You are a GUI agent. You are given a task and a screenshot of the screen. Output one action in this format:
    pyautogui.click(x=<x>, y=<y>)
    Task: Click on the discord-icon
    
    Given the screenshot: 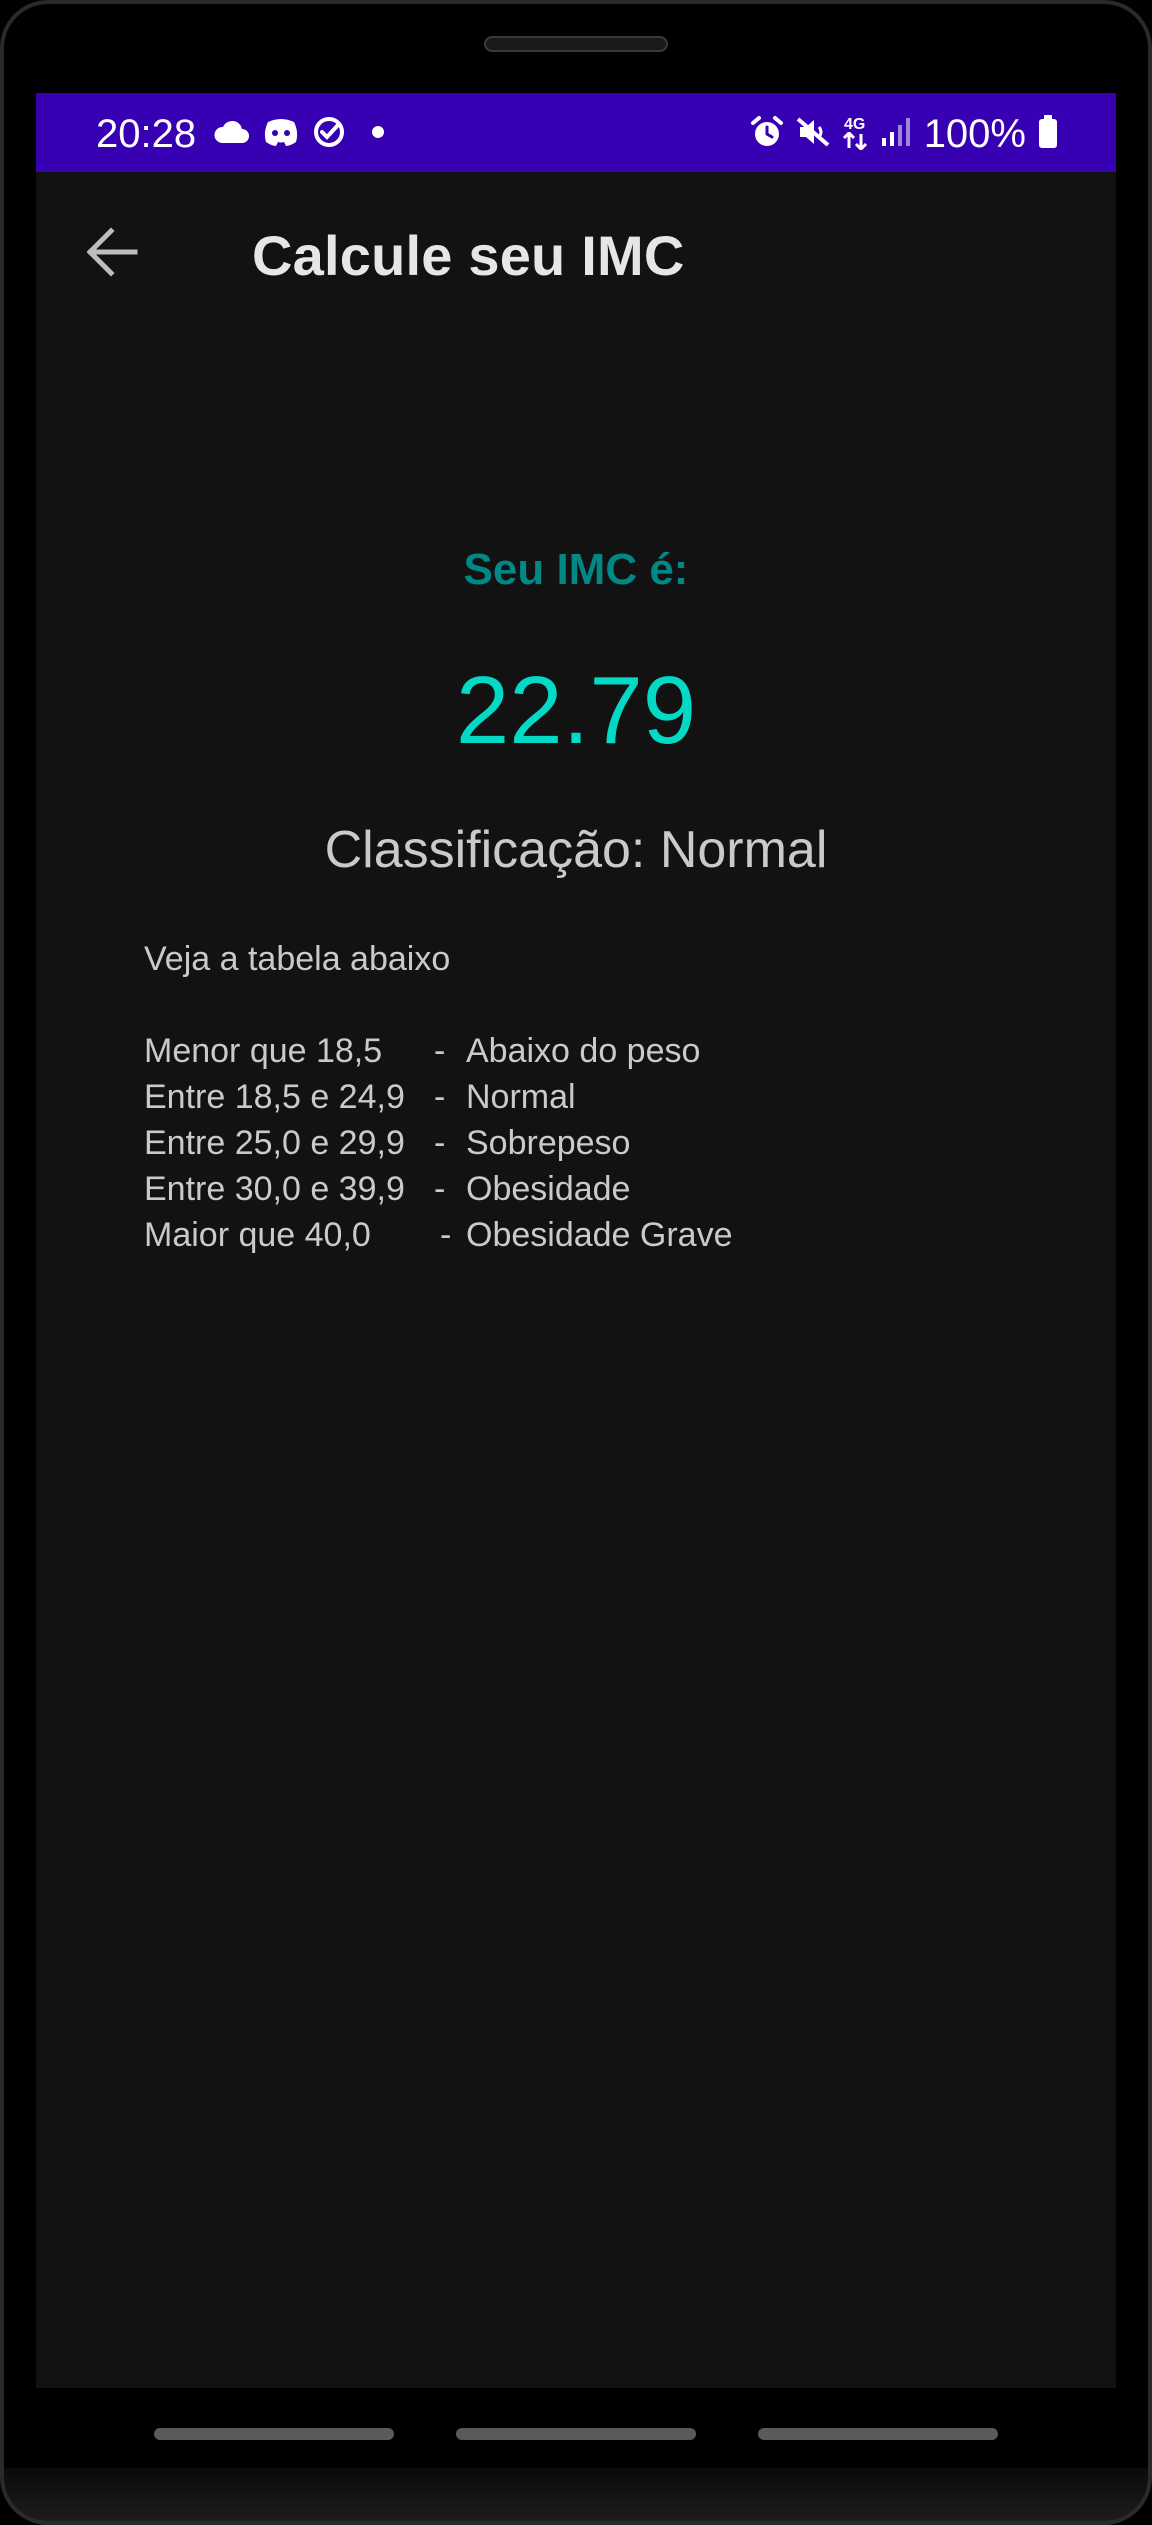 What is the action you would take?
    pyautogui.click(x=281, y=134)
    